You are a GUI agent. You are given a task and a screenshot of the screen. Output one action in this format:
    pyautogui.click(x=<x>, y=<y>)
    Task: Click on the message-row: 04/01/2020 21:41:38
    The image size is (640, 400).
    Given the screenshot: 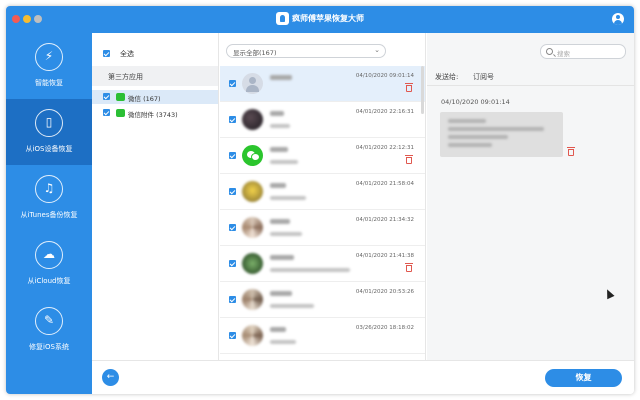 What is the action you would take?
    pyautogui.click(x=322, y=264)
    